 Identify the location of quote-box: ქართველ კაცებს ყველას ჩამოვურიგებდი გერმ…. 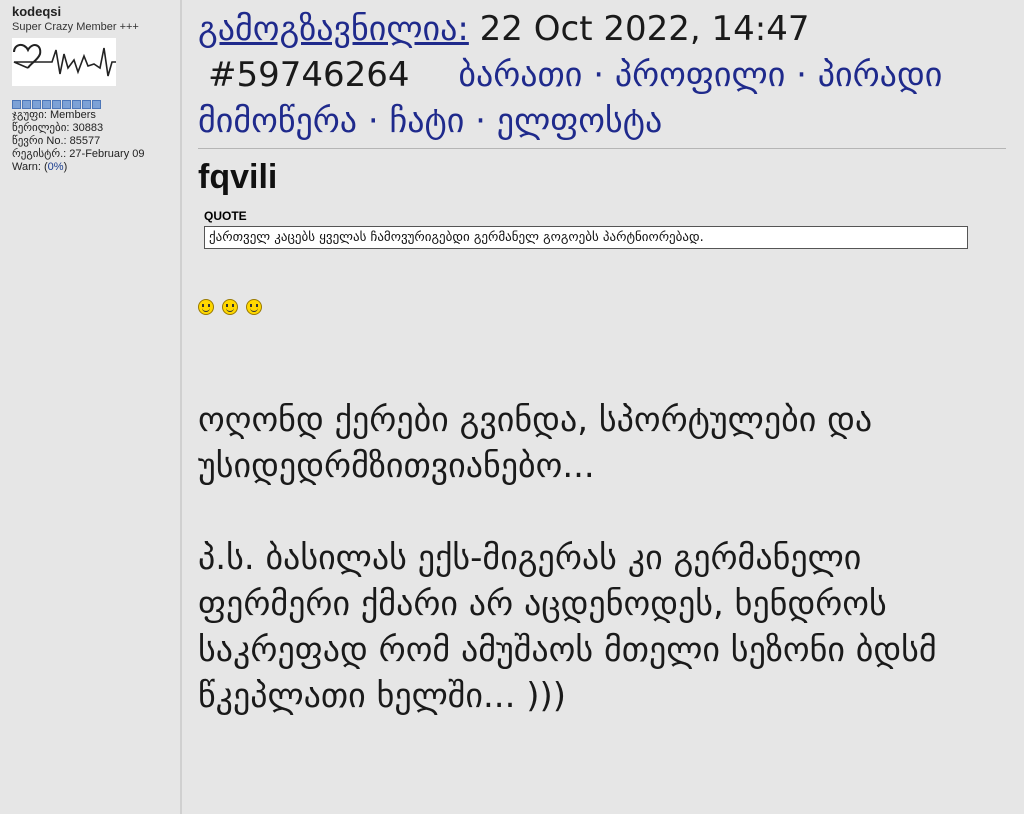
(586, 237).